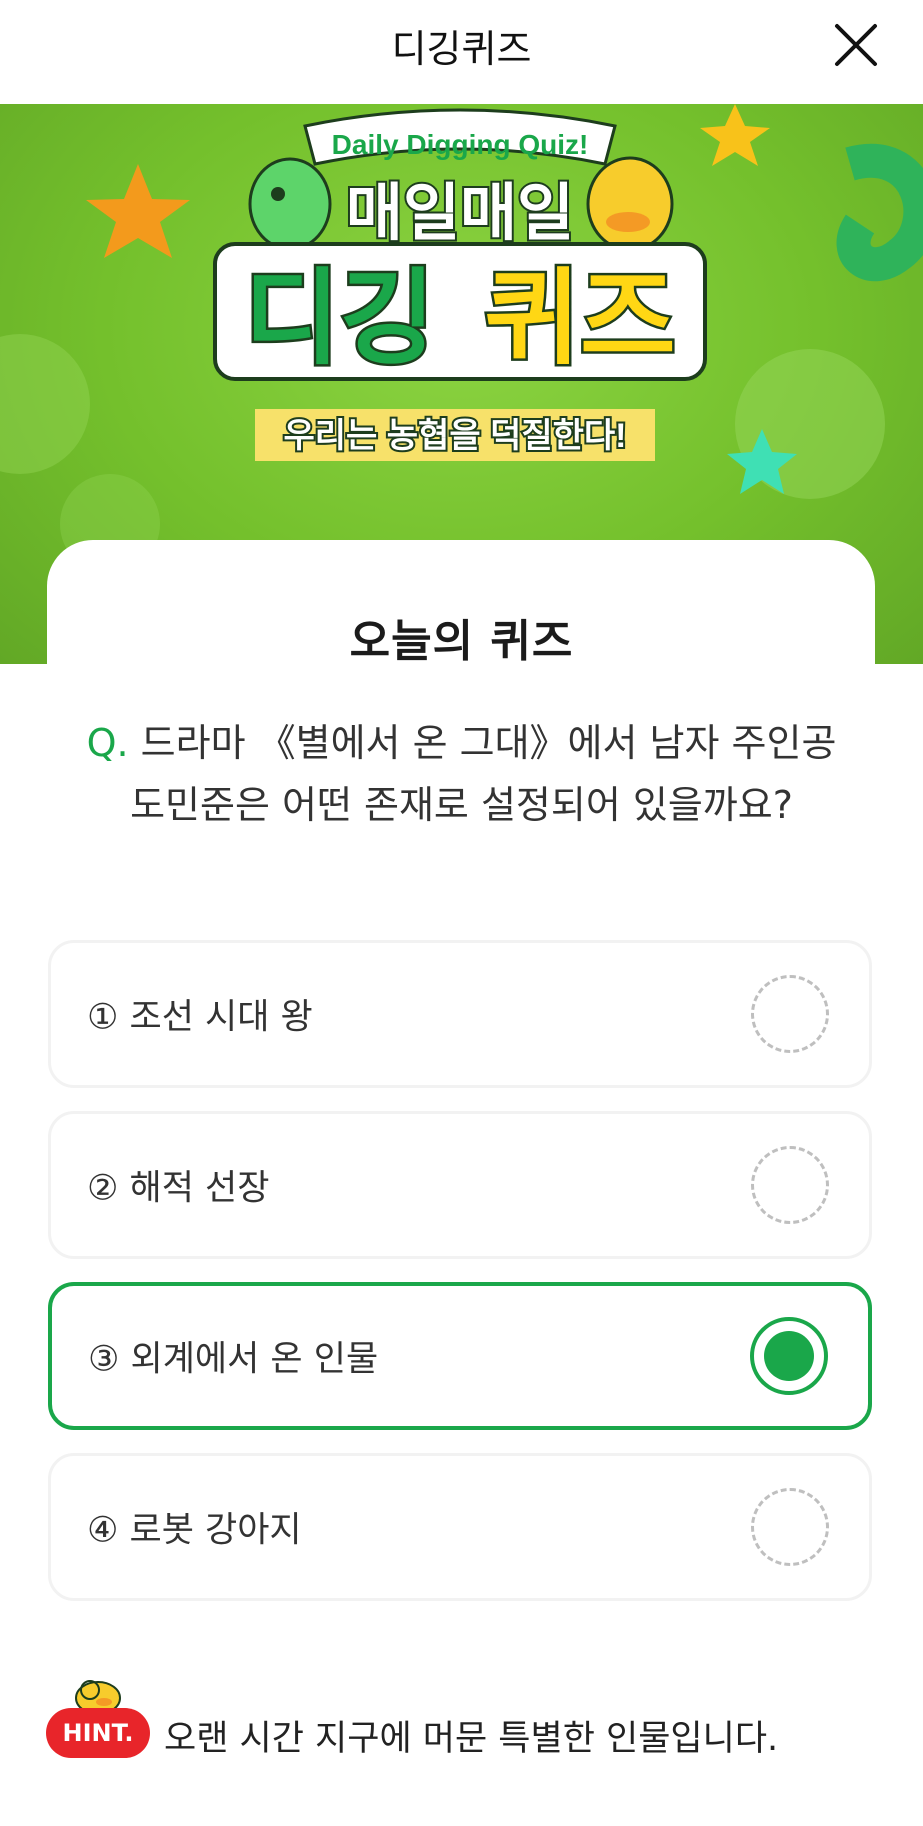  Describe the element at coordinates (460, 144) in the screenshot. I see `banner-ribbon-text: Daily Digging Quiz!` at that location.